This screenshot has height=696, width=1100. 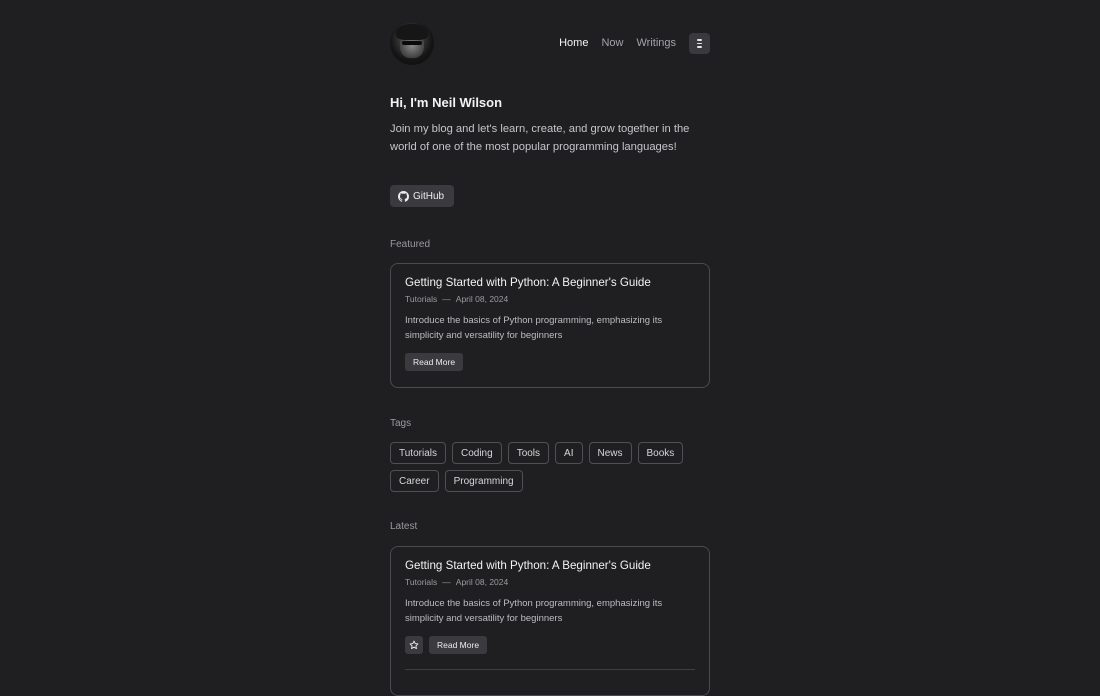 What do you see at coordinates (476, 453) in the screenshot?
I see `tag-coding: Coding` at bounding box center [476, 453].